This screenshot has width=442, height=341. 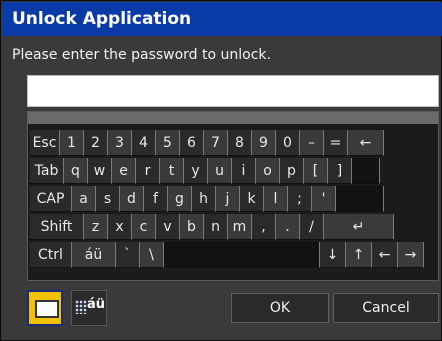 What do you see at coordinates (128, 255) in the screenshot?
I see `key-backtick: `` at bounding box center [128, 255].